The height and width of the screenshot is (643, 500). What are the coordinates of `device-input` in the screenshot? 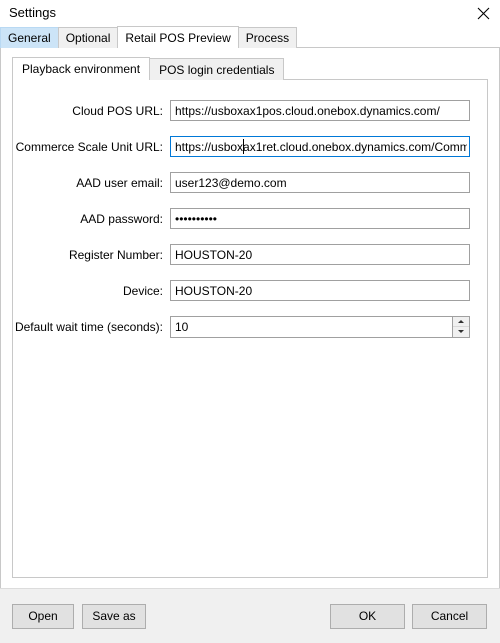 It's located at (320, 290).